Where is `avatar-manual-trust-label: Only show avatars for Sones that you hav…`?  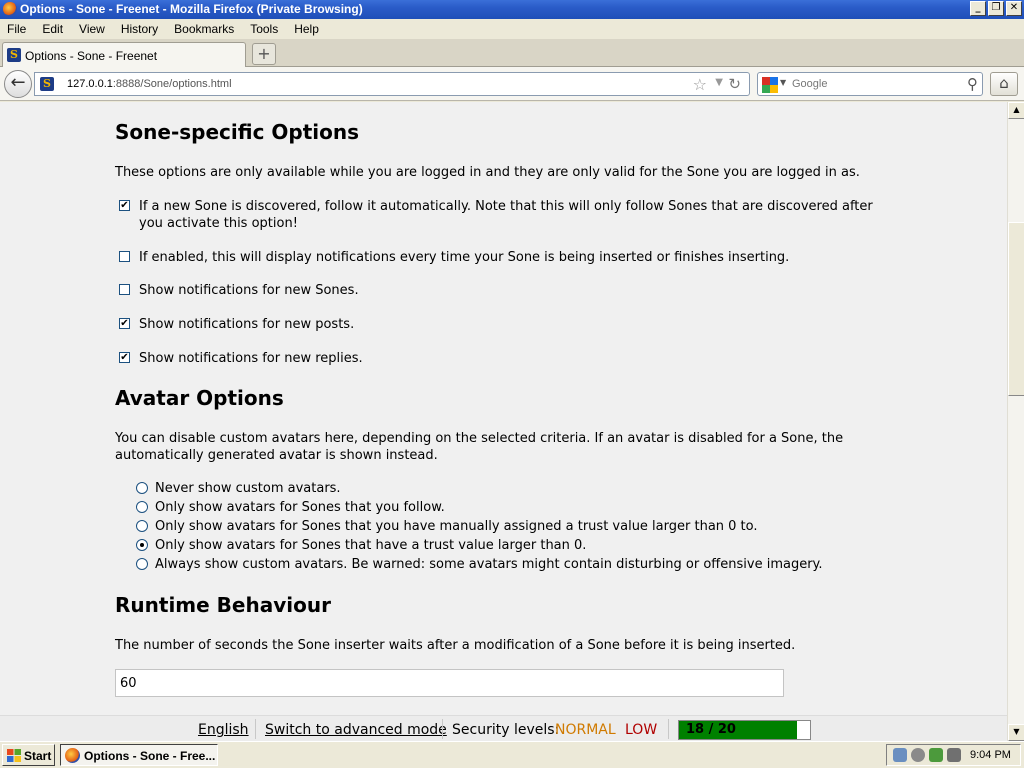 avatar-manual-trust-label: Only show avatars for Sones that you hav… is located at coordinates (456, 526).